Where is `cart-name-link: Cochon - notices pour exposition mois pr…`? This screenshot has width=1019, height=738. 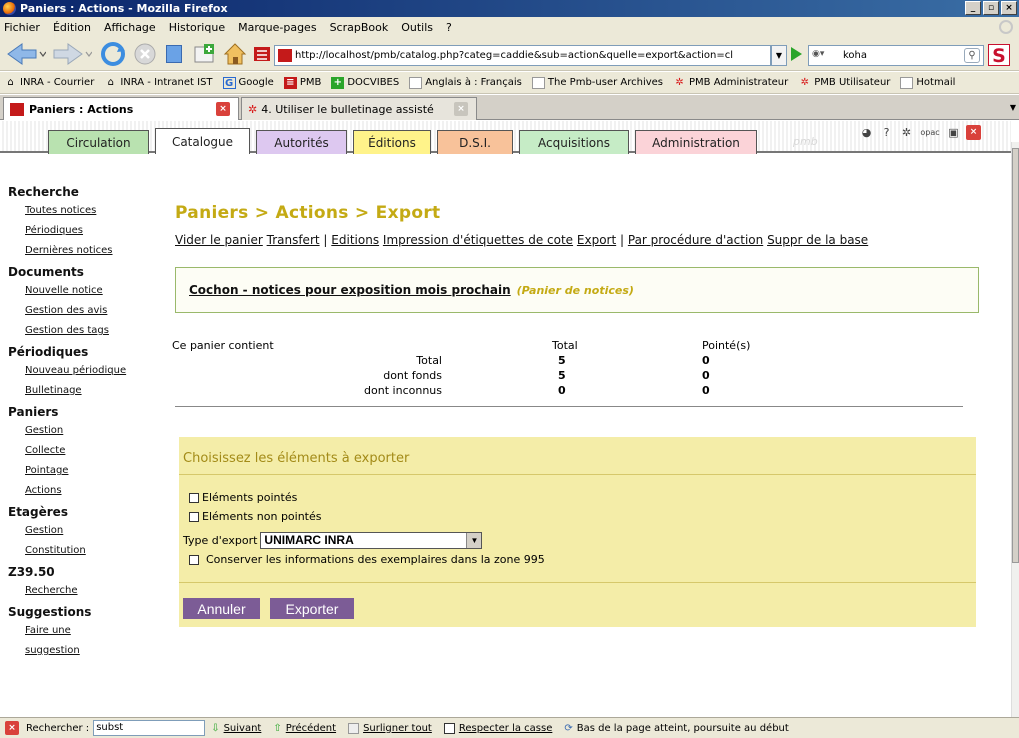
cart-name-link: Cochon - notices pour exposition mois pr… is located at coordinates (350, 290).